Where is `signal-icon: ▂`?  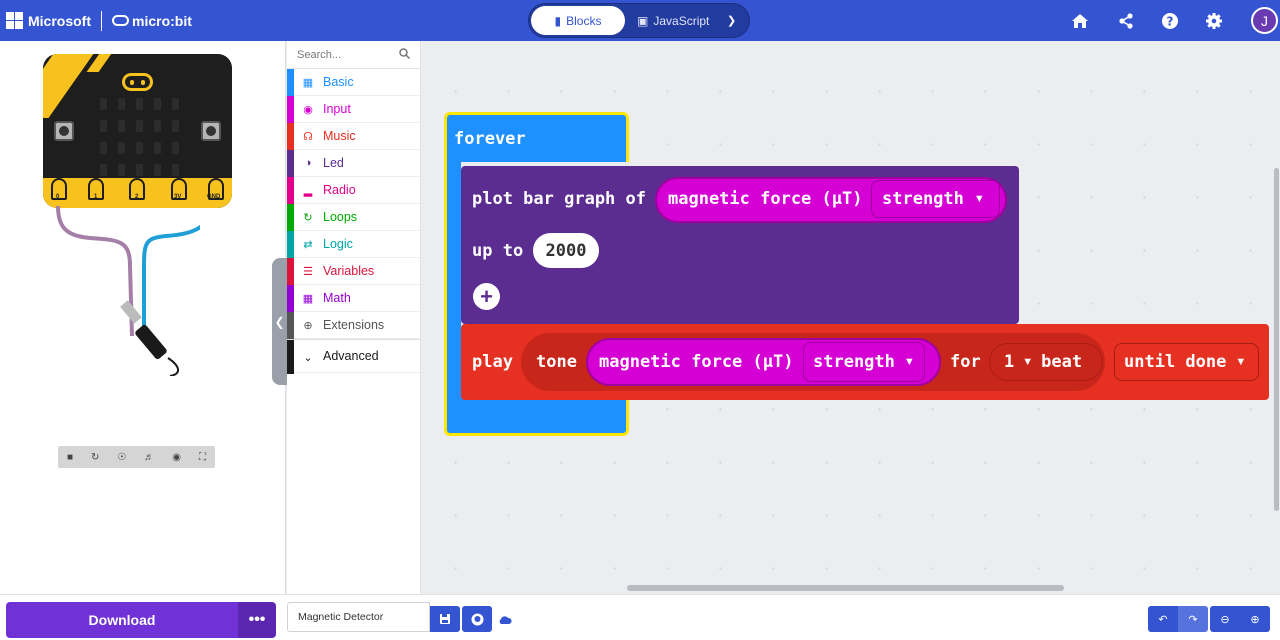 signal-icon: ▂ is located at coordinates (308, 190).